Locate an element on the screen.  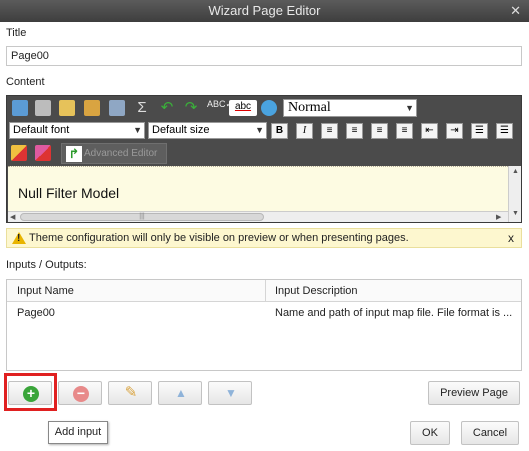
vertical-scrollbar: ▲ ▼ is located at coordinates (514, 194).